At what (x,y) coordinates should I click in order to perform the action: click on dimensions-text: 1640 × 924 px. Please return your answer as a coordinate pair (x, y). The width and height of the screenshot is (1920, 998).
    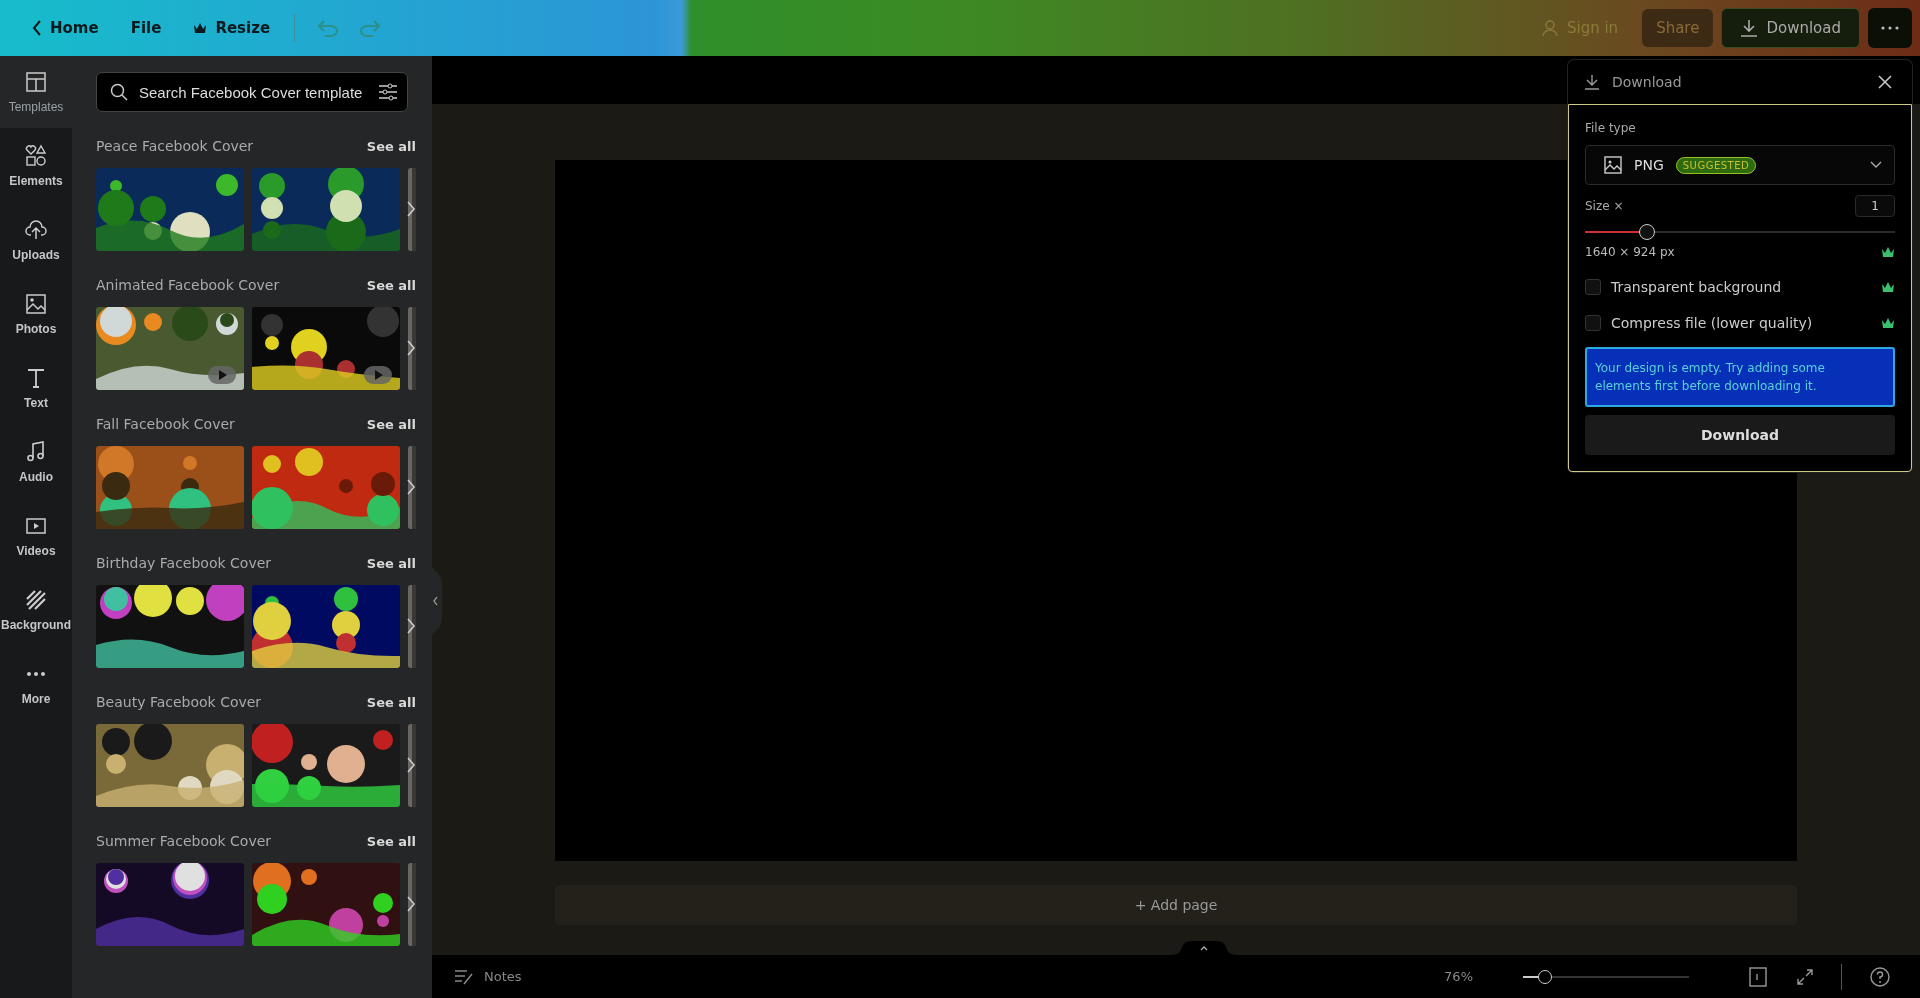
    Looking at the image, I should click on (1630, 252).